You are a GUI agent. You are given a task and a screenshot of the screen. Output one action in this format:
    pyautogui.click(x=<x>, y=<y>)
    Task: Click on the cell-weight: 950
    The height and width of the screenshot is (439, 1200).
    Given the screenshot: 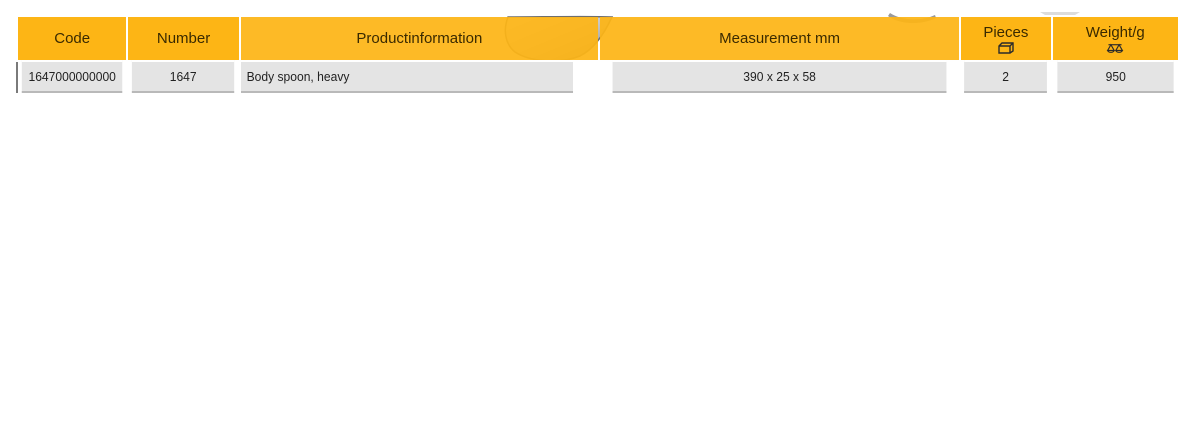 What is the action you would take?
    pyautogui.click(x=1115, y=76)
    